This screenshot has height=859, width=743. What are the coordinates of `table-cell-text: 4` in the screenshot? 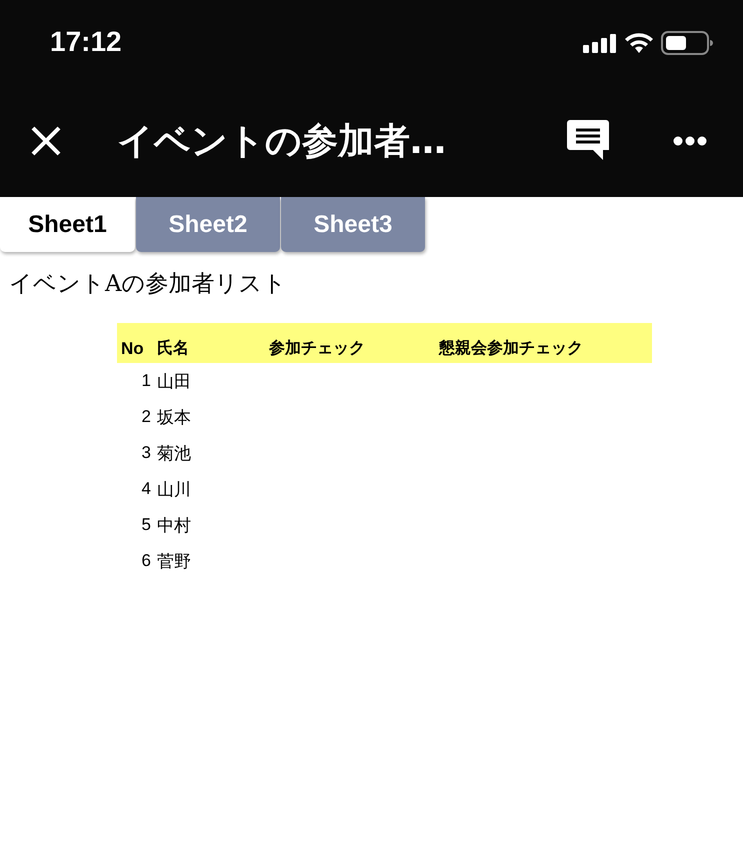 It's located at (146, 489).